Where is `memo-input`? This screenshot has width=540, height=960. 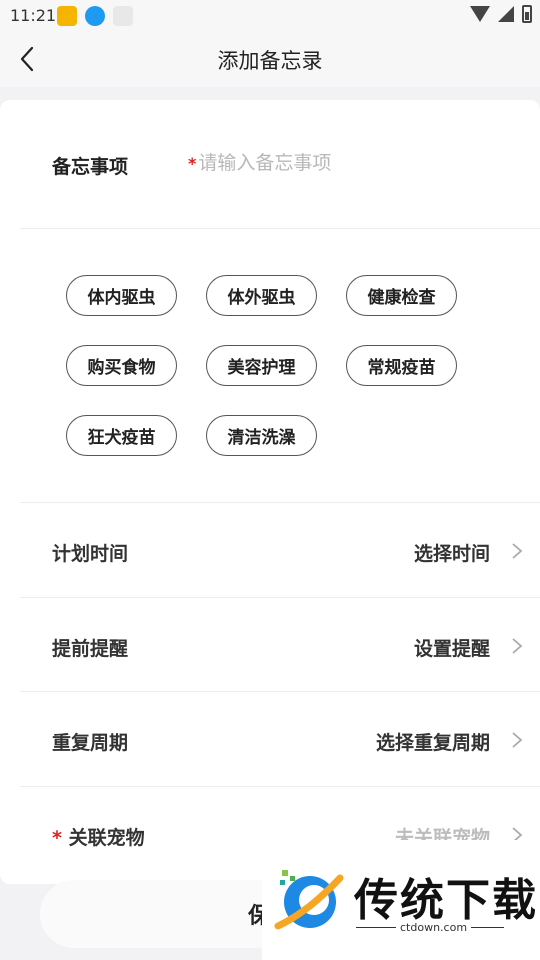 memo-input is located at coordinates (328, 163).